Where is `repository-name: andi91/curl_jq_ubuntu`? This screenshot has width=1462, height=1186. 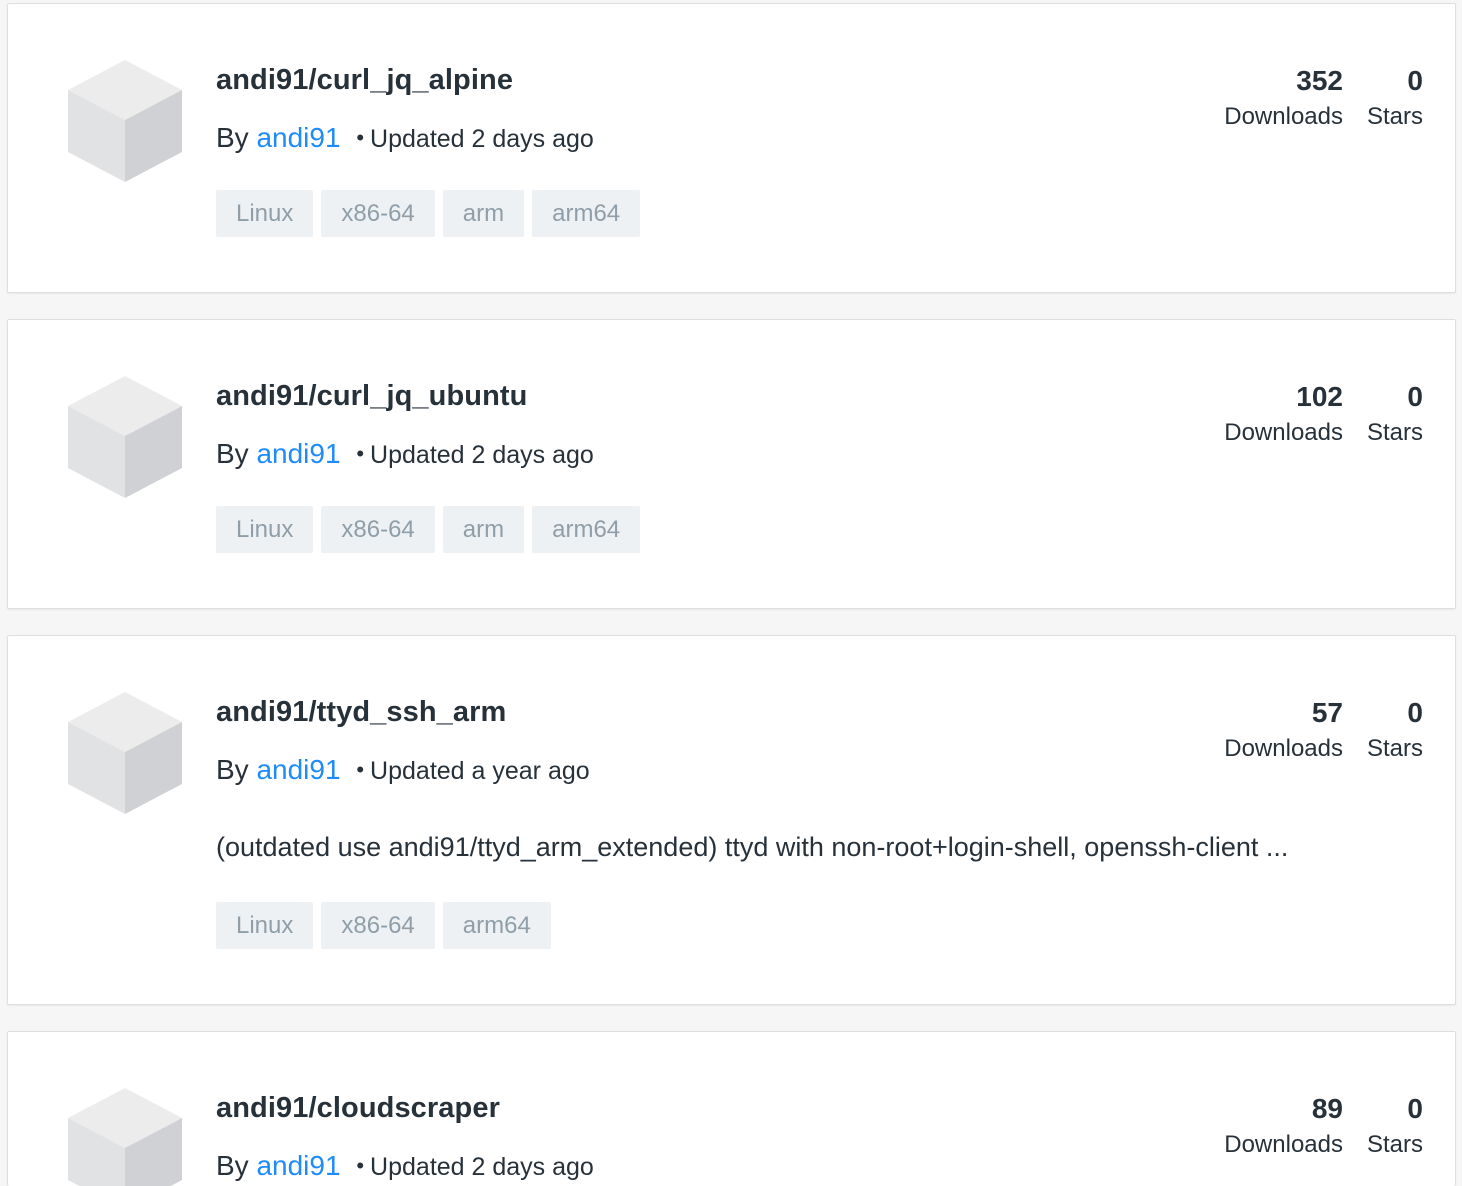 repository-name: andi91/curl_jq_ubuntu is located at coordinates (371, 396).